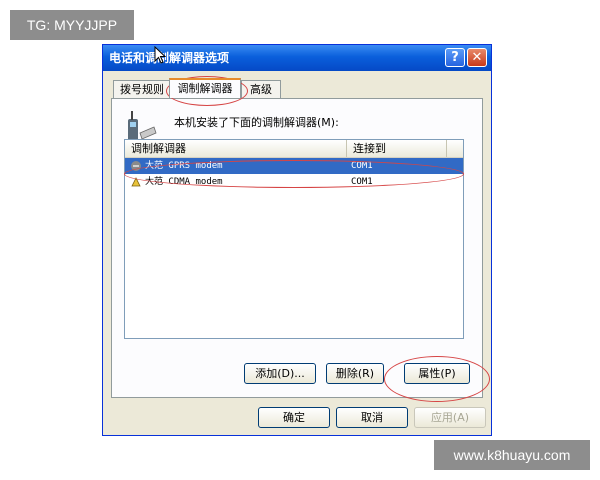 The height and width of the screenshot is (480, 600). Describe the element at coordinates (256, 122) in the screenshot. I see `description-label: 本机安装了下面的调制解调器(M):` at that location.